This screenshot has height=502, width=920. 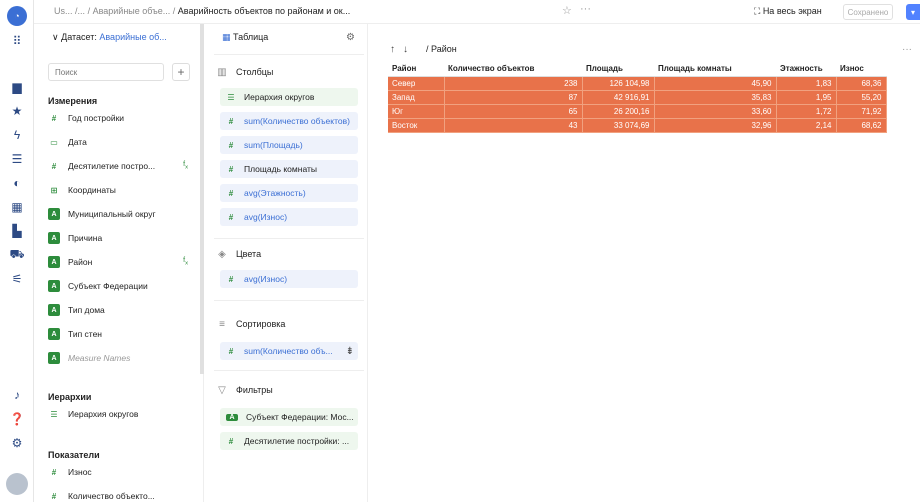 What do you see at coordinates (74, 455) in the screenshot?
I see `measures-heading: Показатели` at bounding box center [74, 455].